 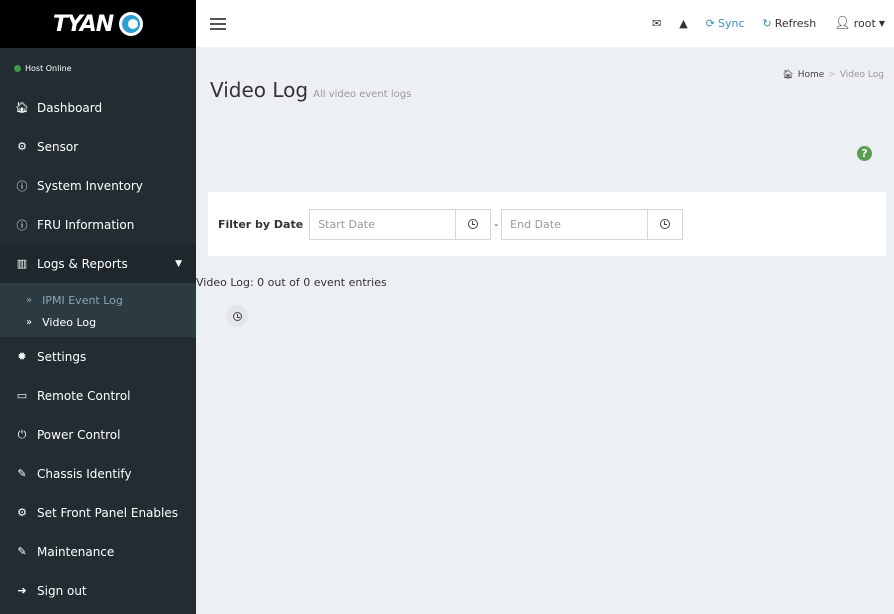 What do you see at coordinates (70, 107) in the screenshot?
I see `sidebar-item-label: Dashboard` at bounding box center [70, 107].